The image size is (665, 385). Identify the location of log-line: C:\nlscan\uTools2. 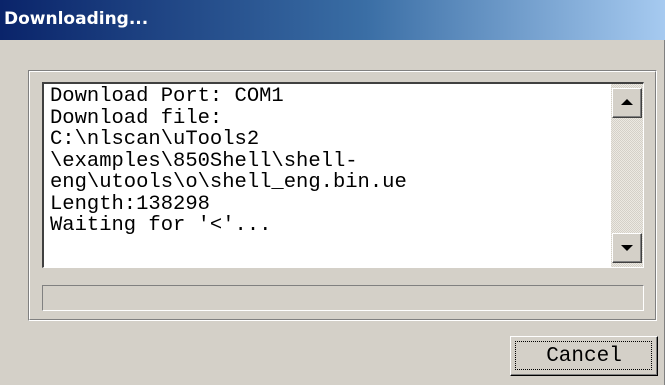
(155, 139).